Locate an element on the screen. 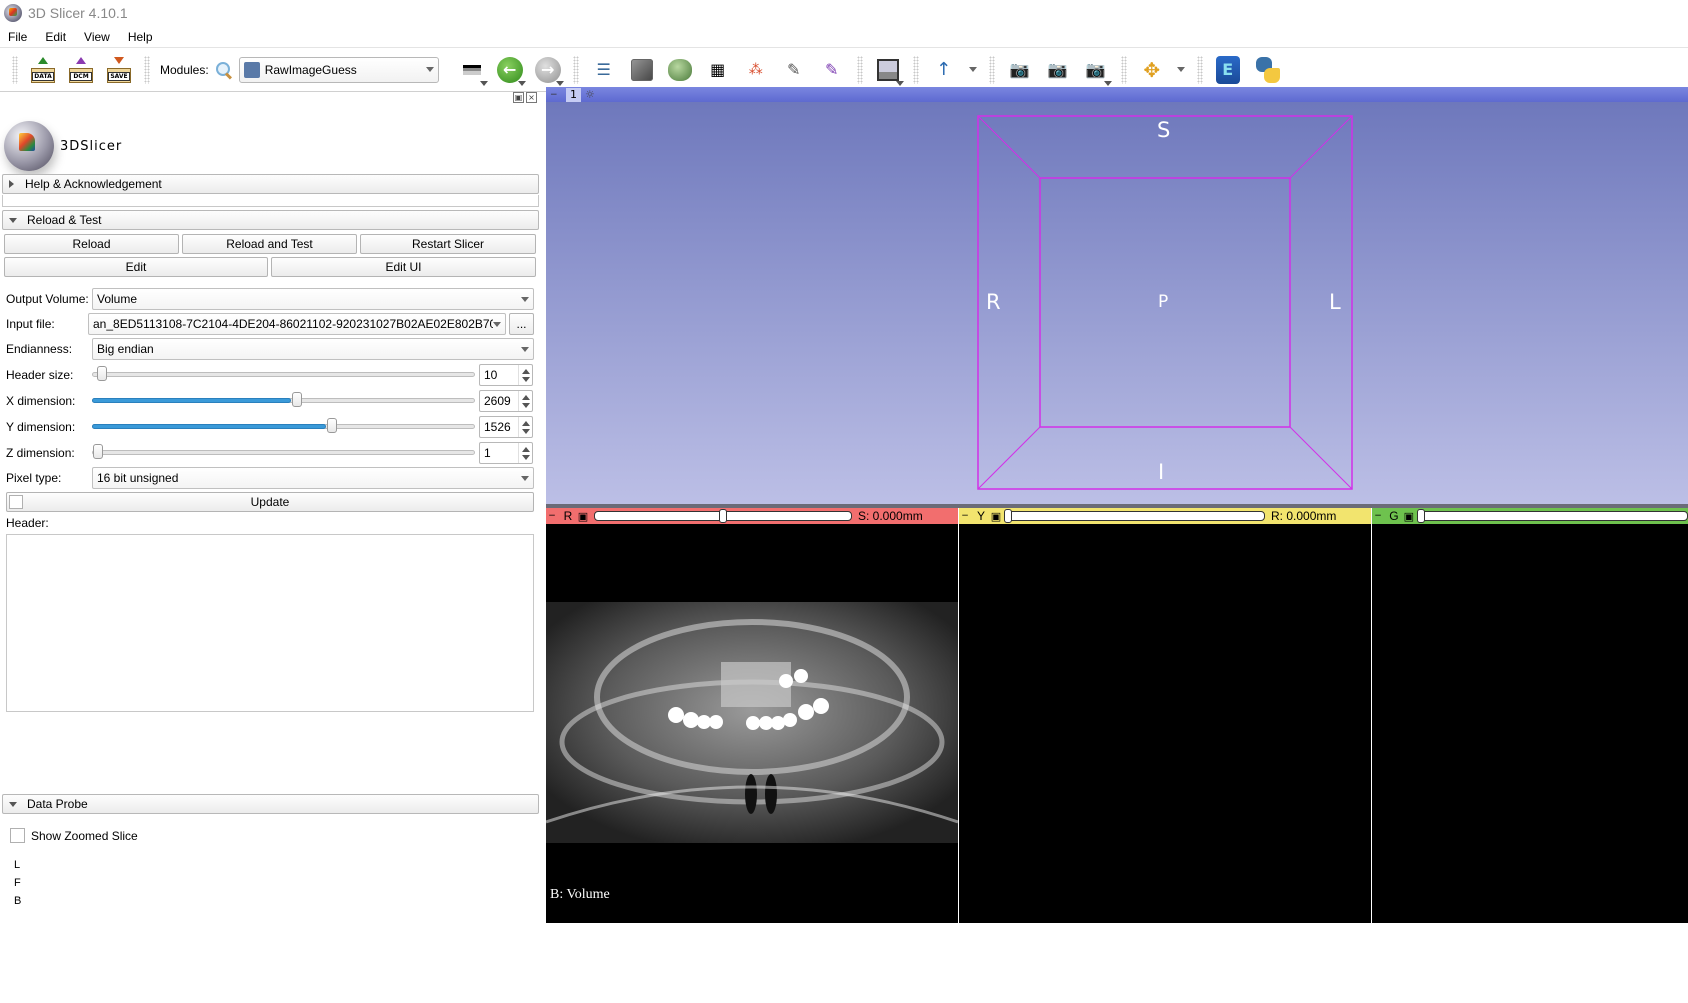 The width and height of the screenshot is (1688, 1003). models-module-button is located at coordinates (680, 70).